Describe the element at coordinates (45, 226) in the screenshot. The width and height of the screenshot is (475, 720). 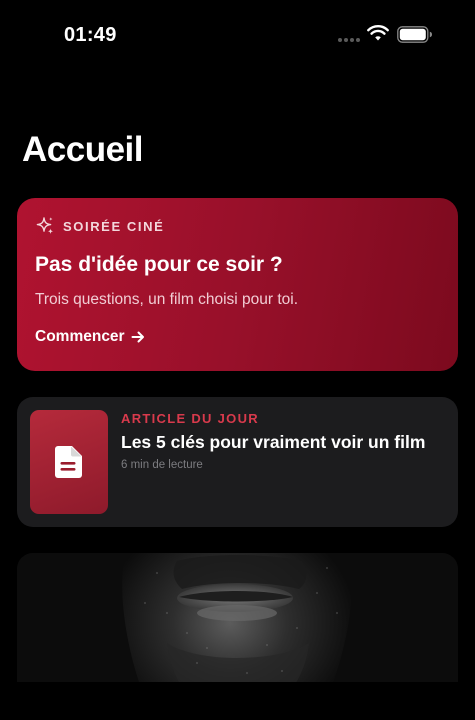
I see `sparkles-icon` at that location.